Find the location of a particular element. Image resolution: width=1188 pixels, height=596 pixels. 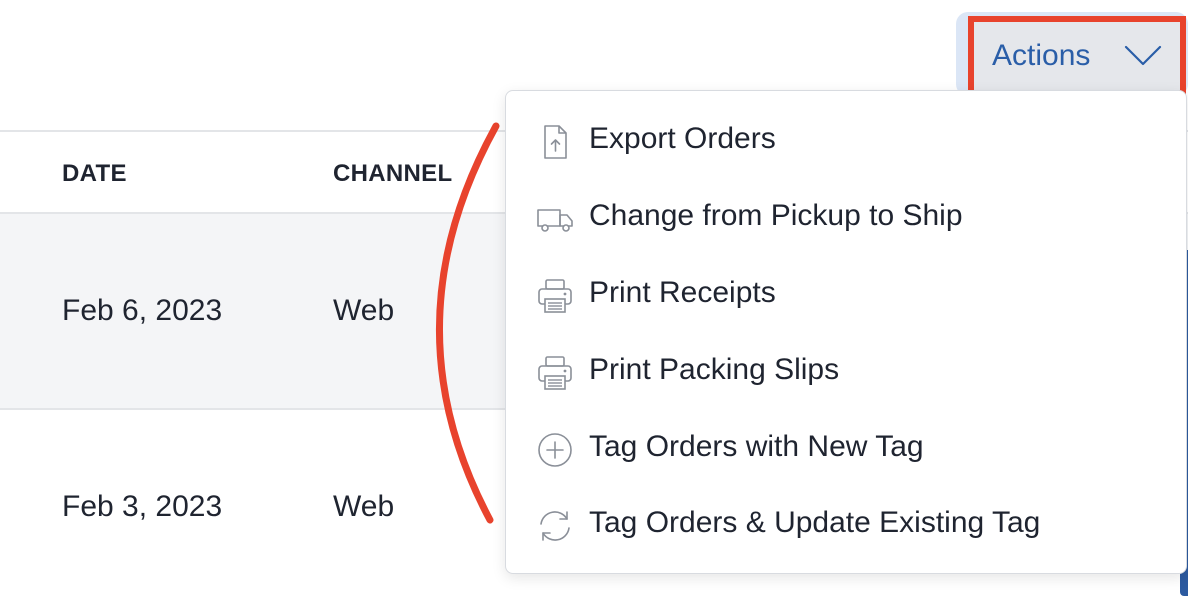

refresh-icon is located at coordinates (555, 526).